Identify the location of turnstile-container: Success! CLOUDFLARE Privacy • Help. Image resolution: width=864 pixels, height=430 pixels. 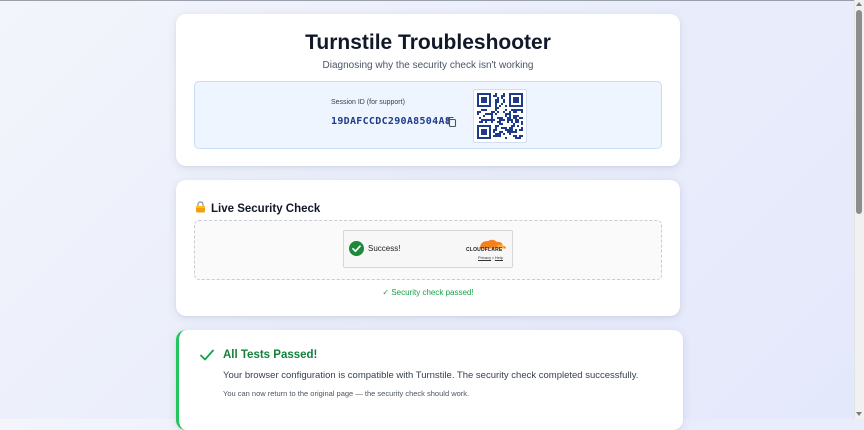
(428, 250).